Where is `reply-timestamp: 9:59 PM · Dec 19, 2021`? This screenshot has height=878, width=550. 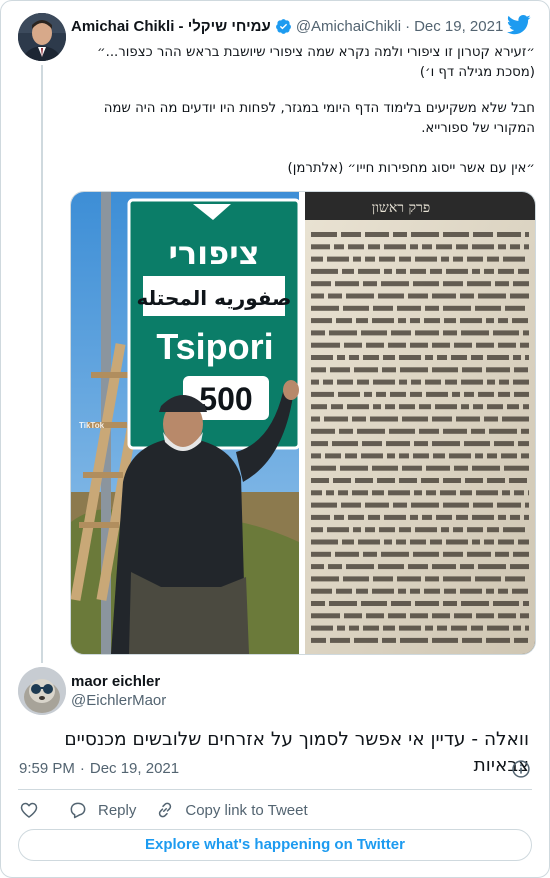
reply-timestamp: 9:59 PM · Dec 19, 2021 is located at coordinates (99, 768).